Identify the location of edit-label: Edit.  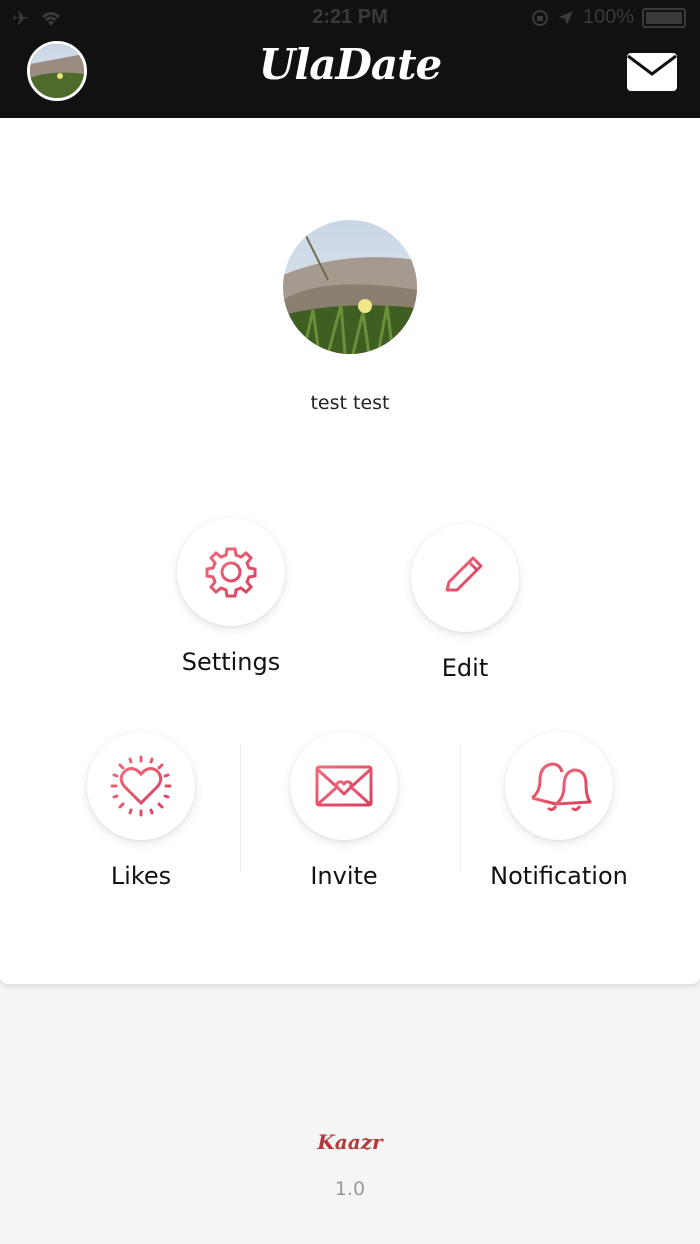
(465, 668).